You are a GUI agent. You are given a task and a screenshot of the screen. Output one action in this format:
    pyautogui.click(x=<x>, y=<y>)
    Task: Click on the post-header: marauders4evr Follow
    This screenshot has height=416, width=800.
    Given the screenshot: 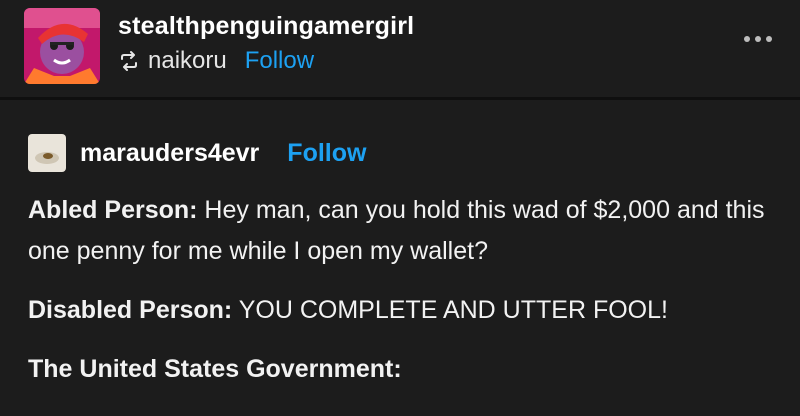 What is the action you would take?
    pyautogui.click(x=197, y=153)
    